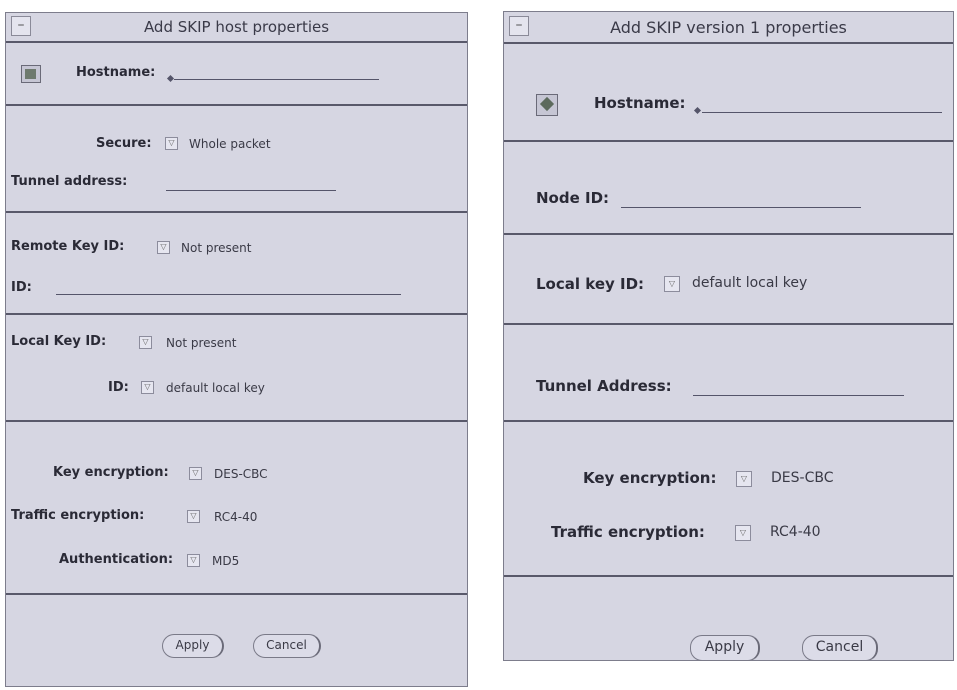 This screenshot has width=957, height=690. Describe the element at coordinates (21, 287) in the screenshot. I see `remote-id-label: ID:` at that location.